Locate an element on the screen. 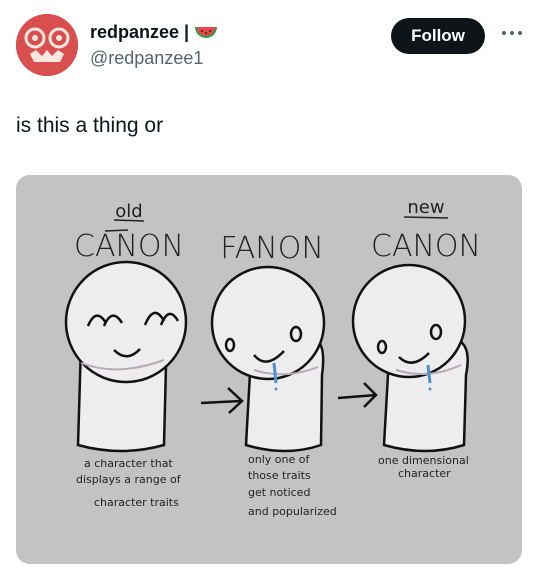  author-handle: @redpanzee1 is located at coordinates (146, 58).